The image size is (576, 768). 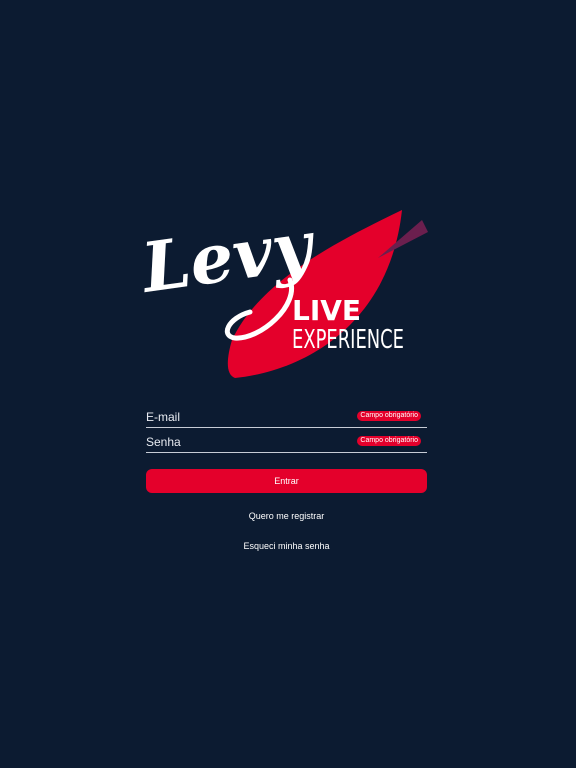 I want to click on forgot-password-link: Esqueci minha senha, so click(x=286, y=546).